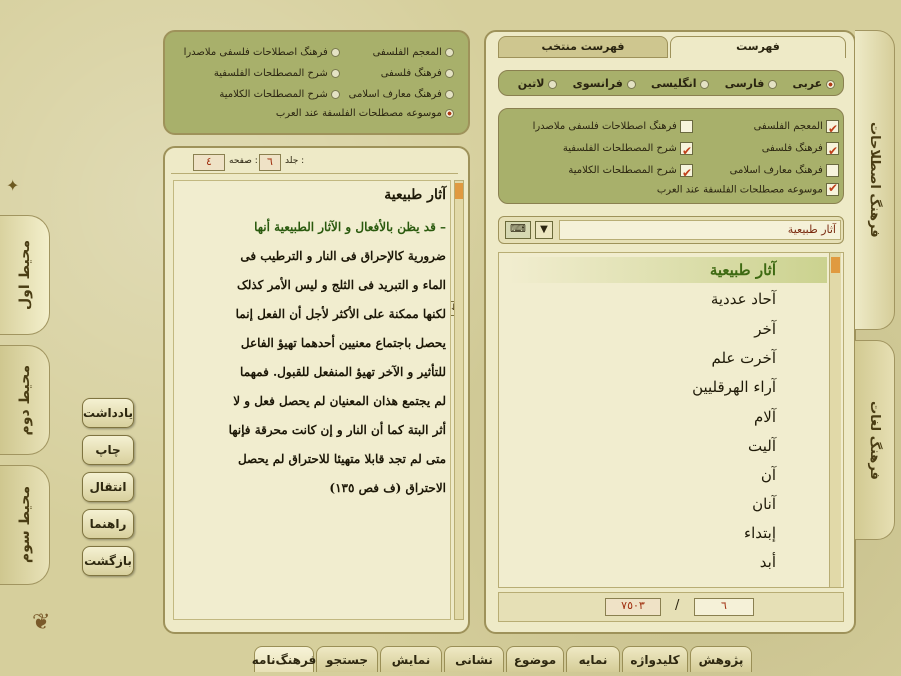  What do you see at coordinates (284, 659) in the screenshot?
I see `tab-encyclopedia: فرهنگ‌نامه` at bounding box center [284, 659].